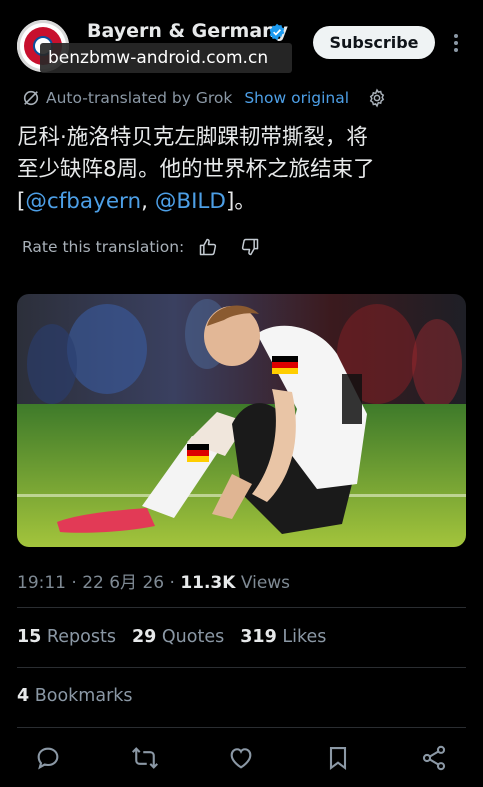 The width and height of the screenshot is (483, 787). I want to click on tweet-meta: 19:11 · 22 6月 26 · 11.3K Views, so click(153, 580).